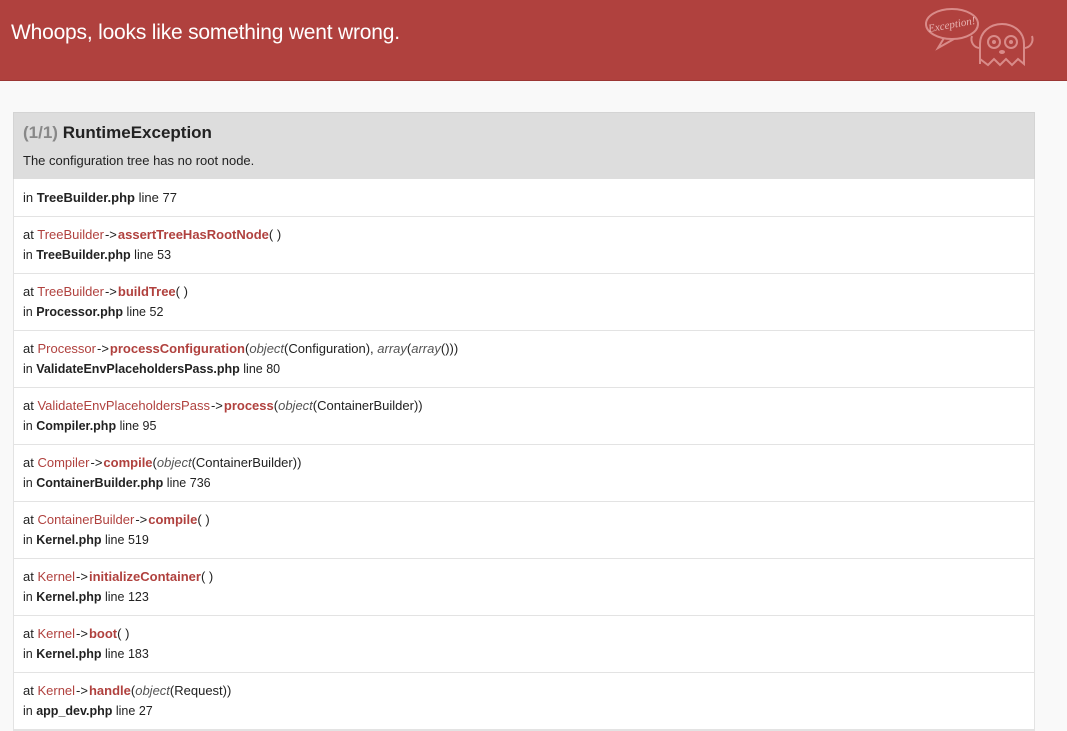  Describe the element at coordinates (138, 369) in the screenshot. I see `trace-file: ValidateEnvPlaceholdersPass.php` at that location.